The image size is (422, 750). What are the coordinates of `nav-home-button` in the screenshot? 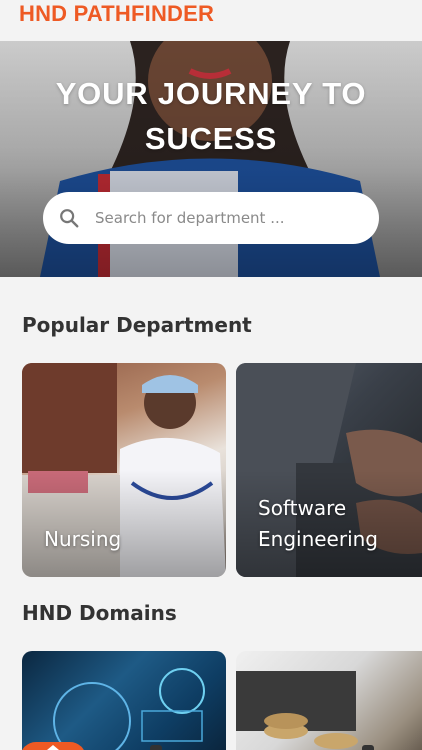 It's located at (53, 746).